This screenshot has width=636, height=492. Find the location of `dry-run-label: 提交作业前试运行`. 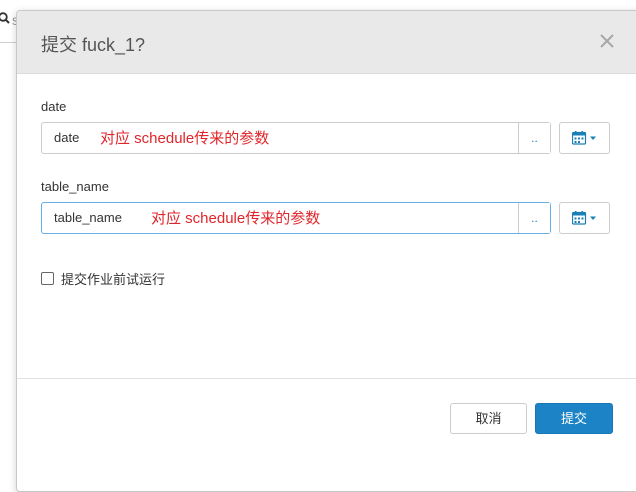

dry-run-label: 提交作业前试运行 is located at coordinates (113, 278).